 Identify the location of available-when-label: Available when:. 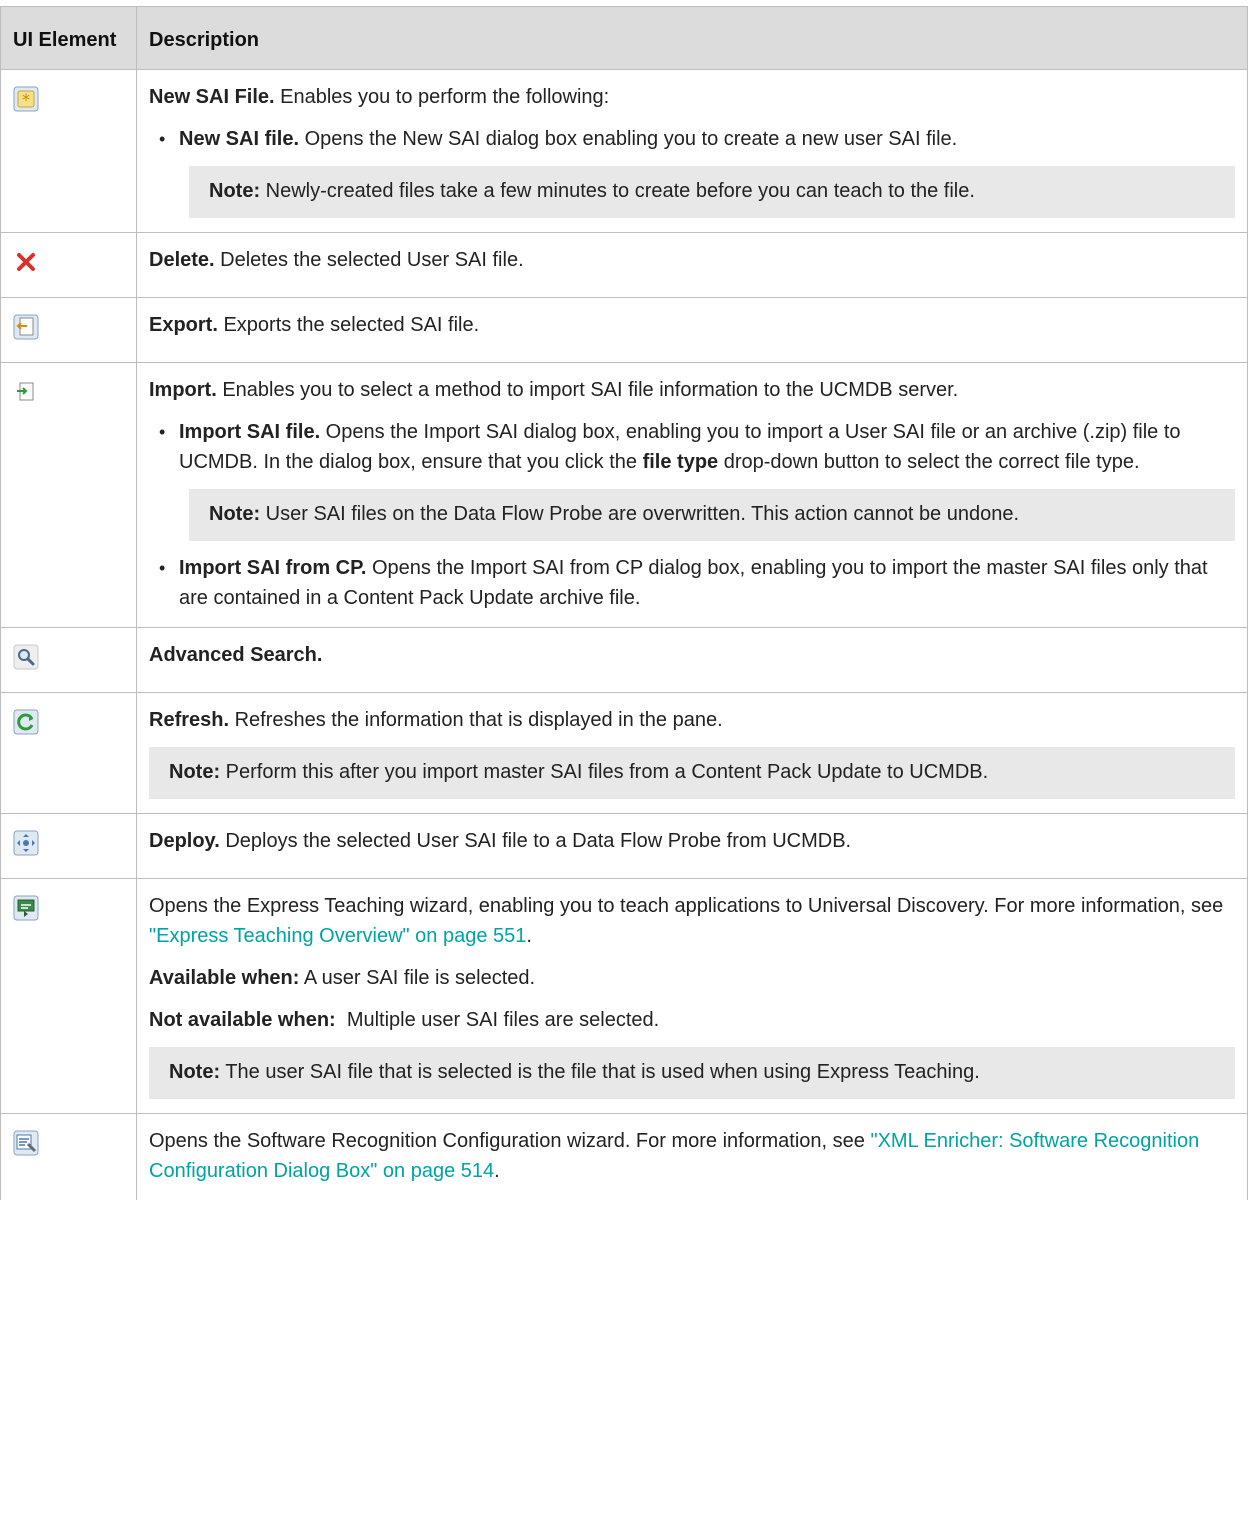
(224, 978).